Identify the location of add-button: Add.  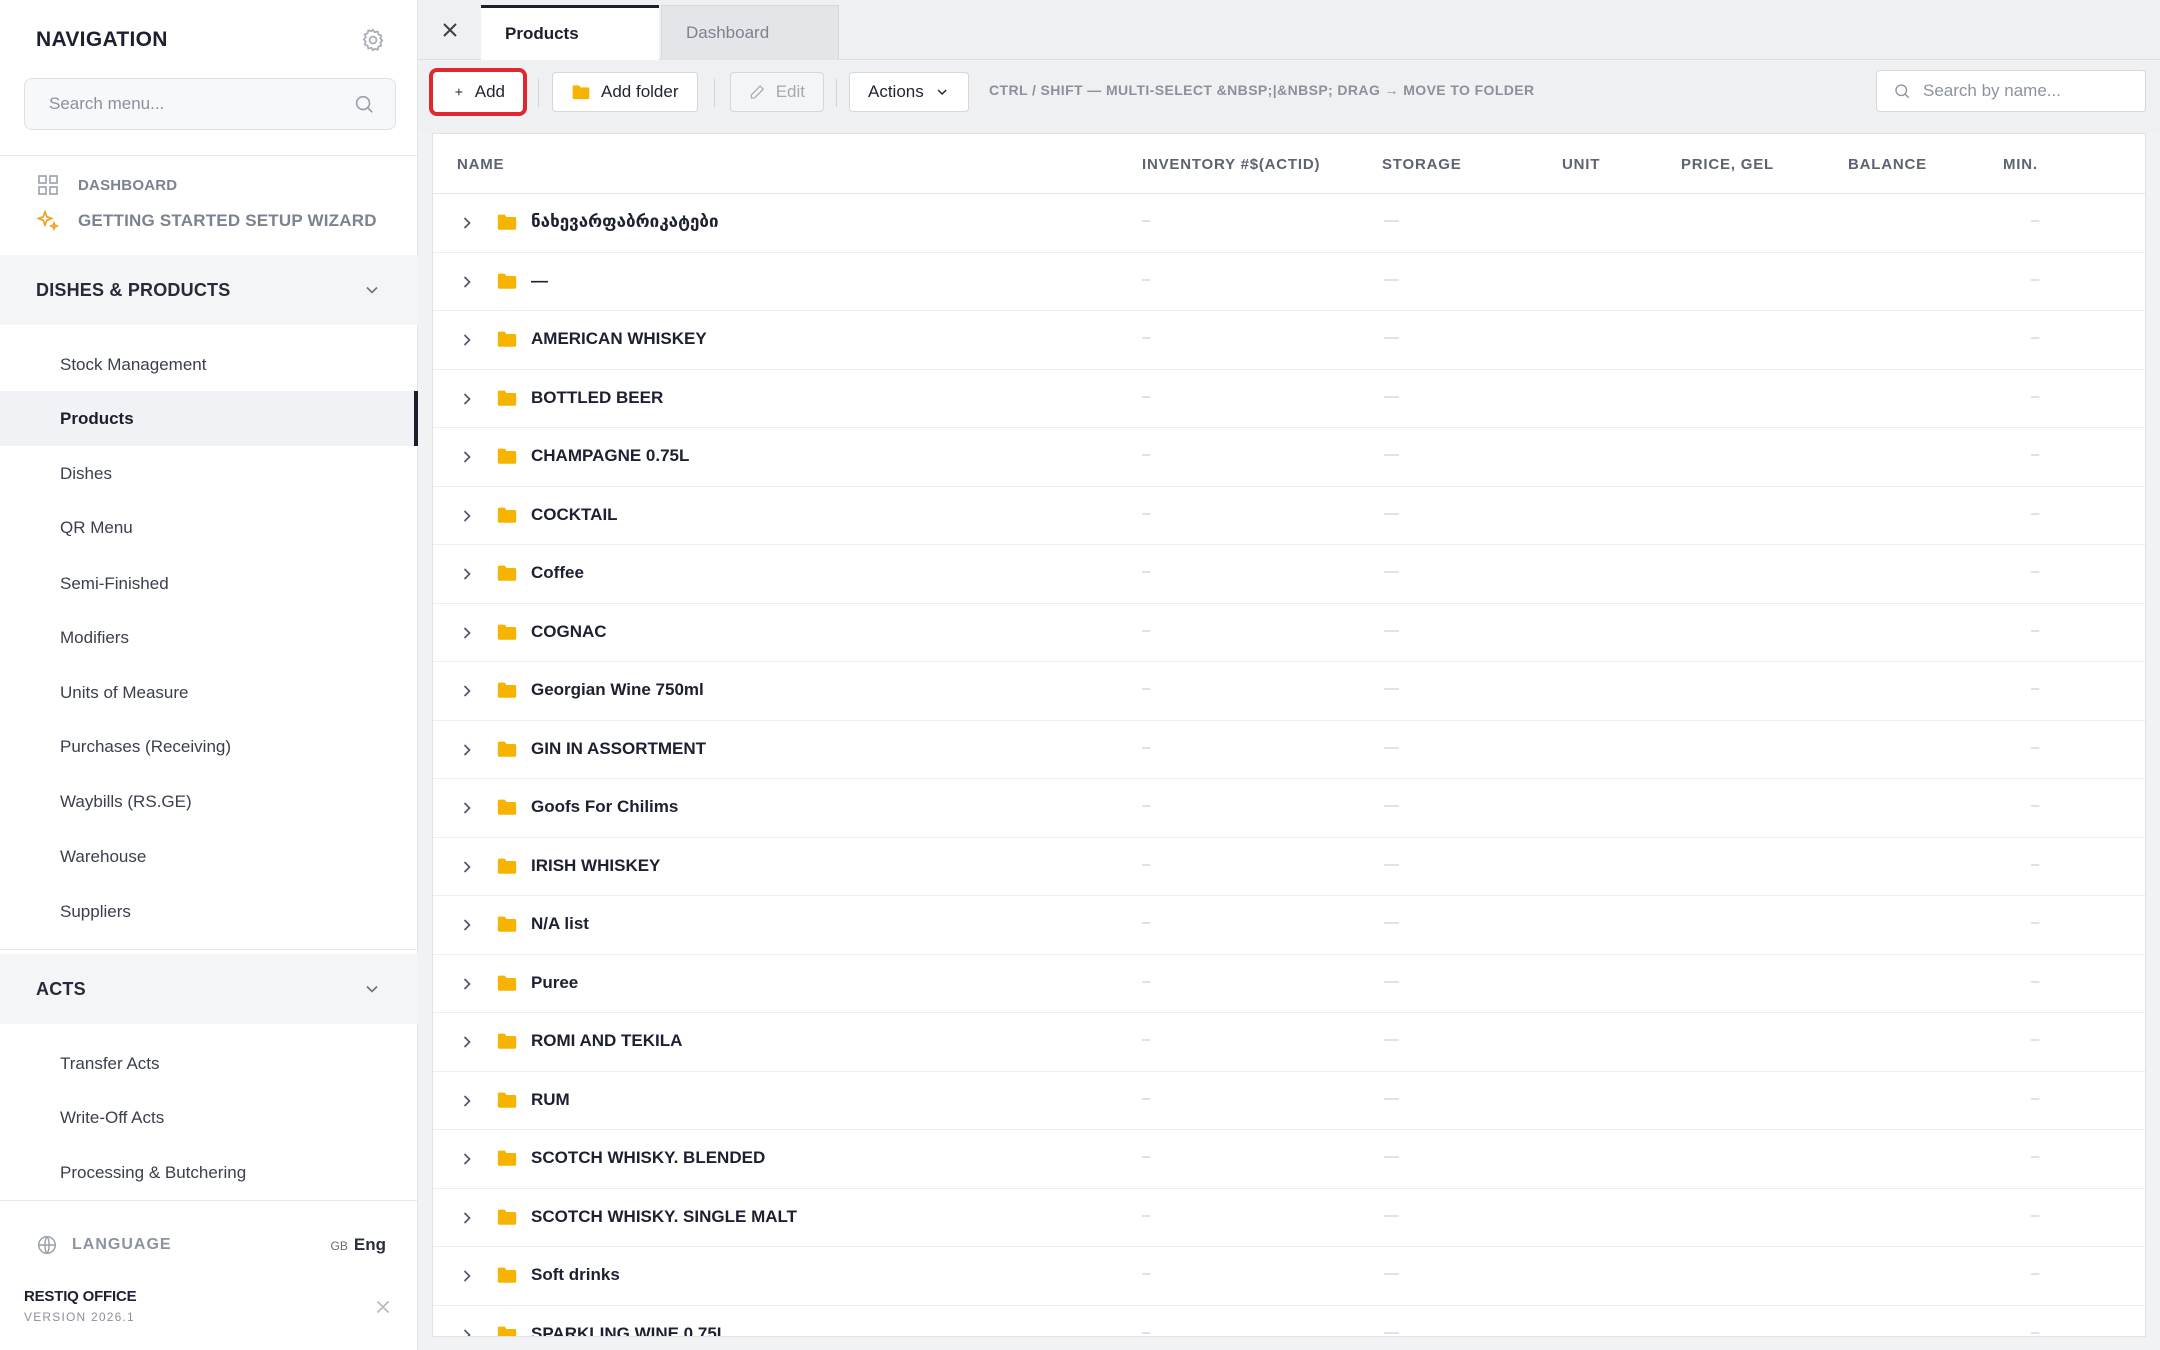
(478, 92).